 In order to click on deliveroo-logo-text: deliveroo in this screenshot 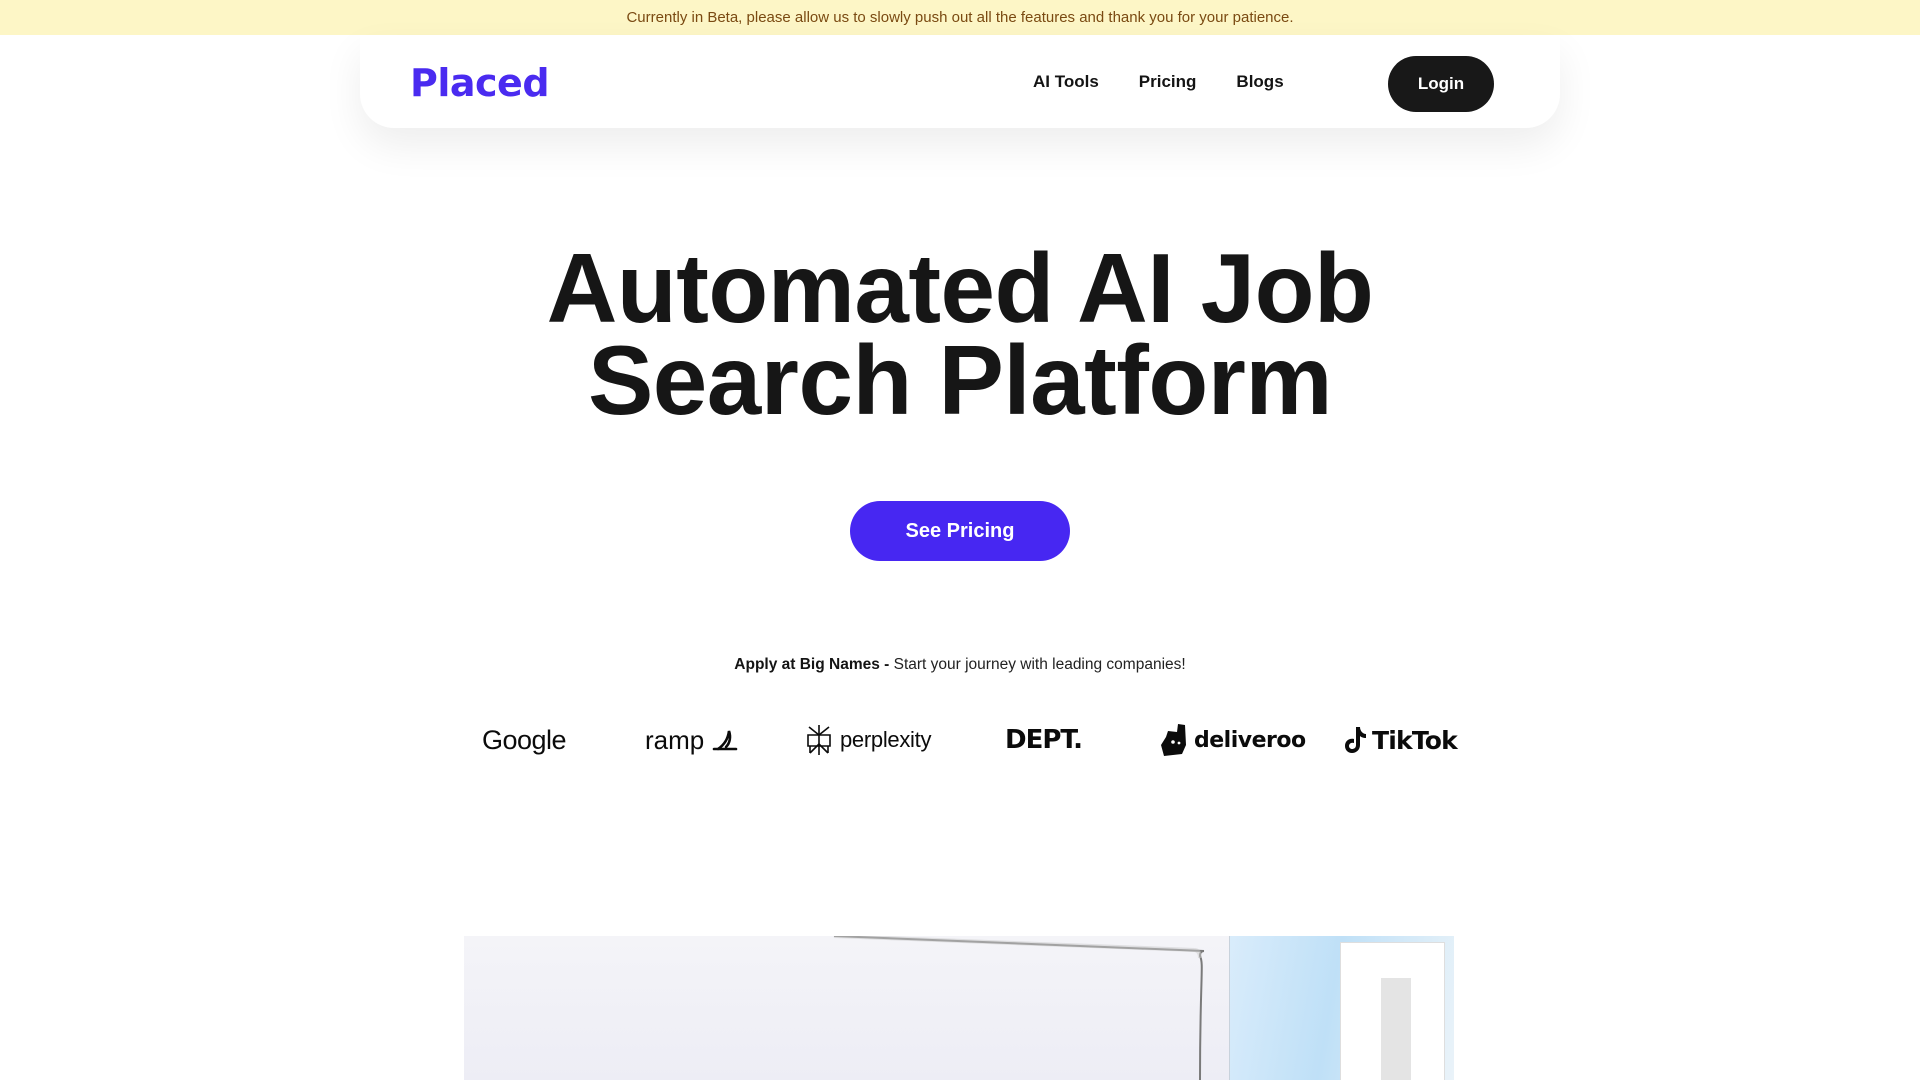, I will do `click(1250, 740)`.